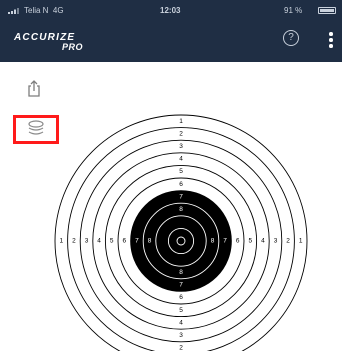 The width and height of the screenshot is (342, 351). I want to click on ring-label-right-2: 2, so click(288, 241).